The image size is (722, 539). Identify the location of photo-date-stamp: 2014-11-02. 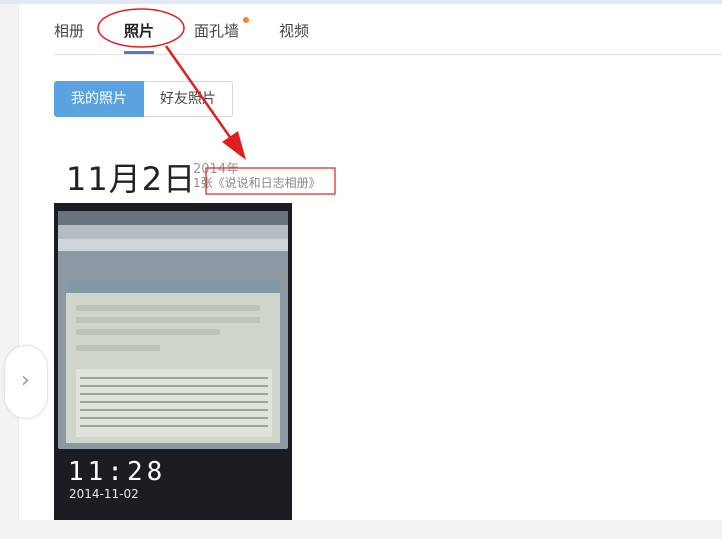
(104, 494).